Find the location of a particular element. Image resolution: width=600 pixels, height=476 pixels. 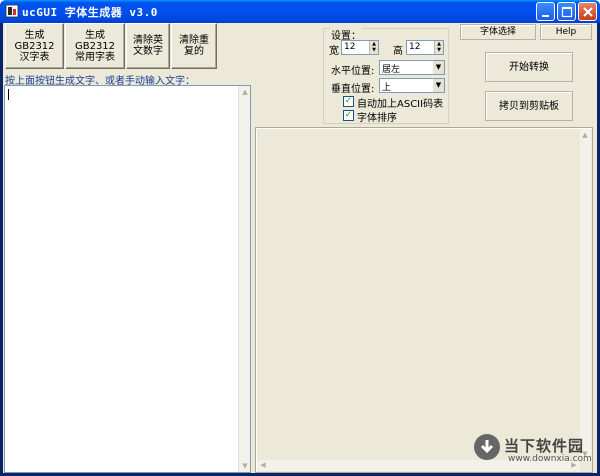

height-spinner: 12 ▲ ▼ is located at coordinates (425, 47).